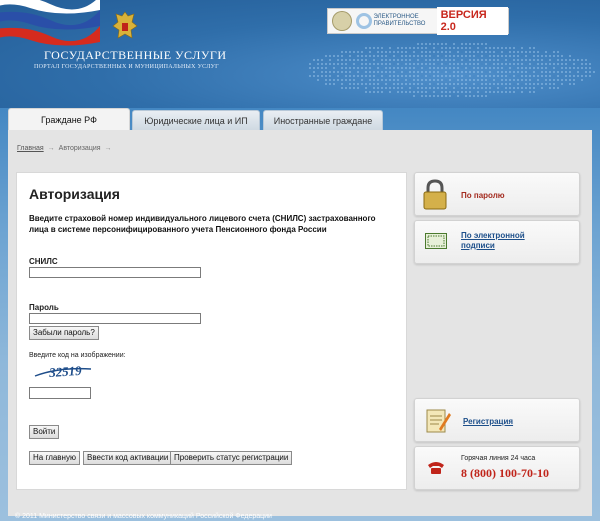  I want to click on egov-text: ЭЛЕКТРОННОЕ ПРАВИТЕЛЬСТВО, so click(399, 20).